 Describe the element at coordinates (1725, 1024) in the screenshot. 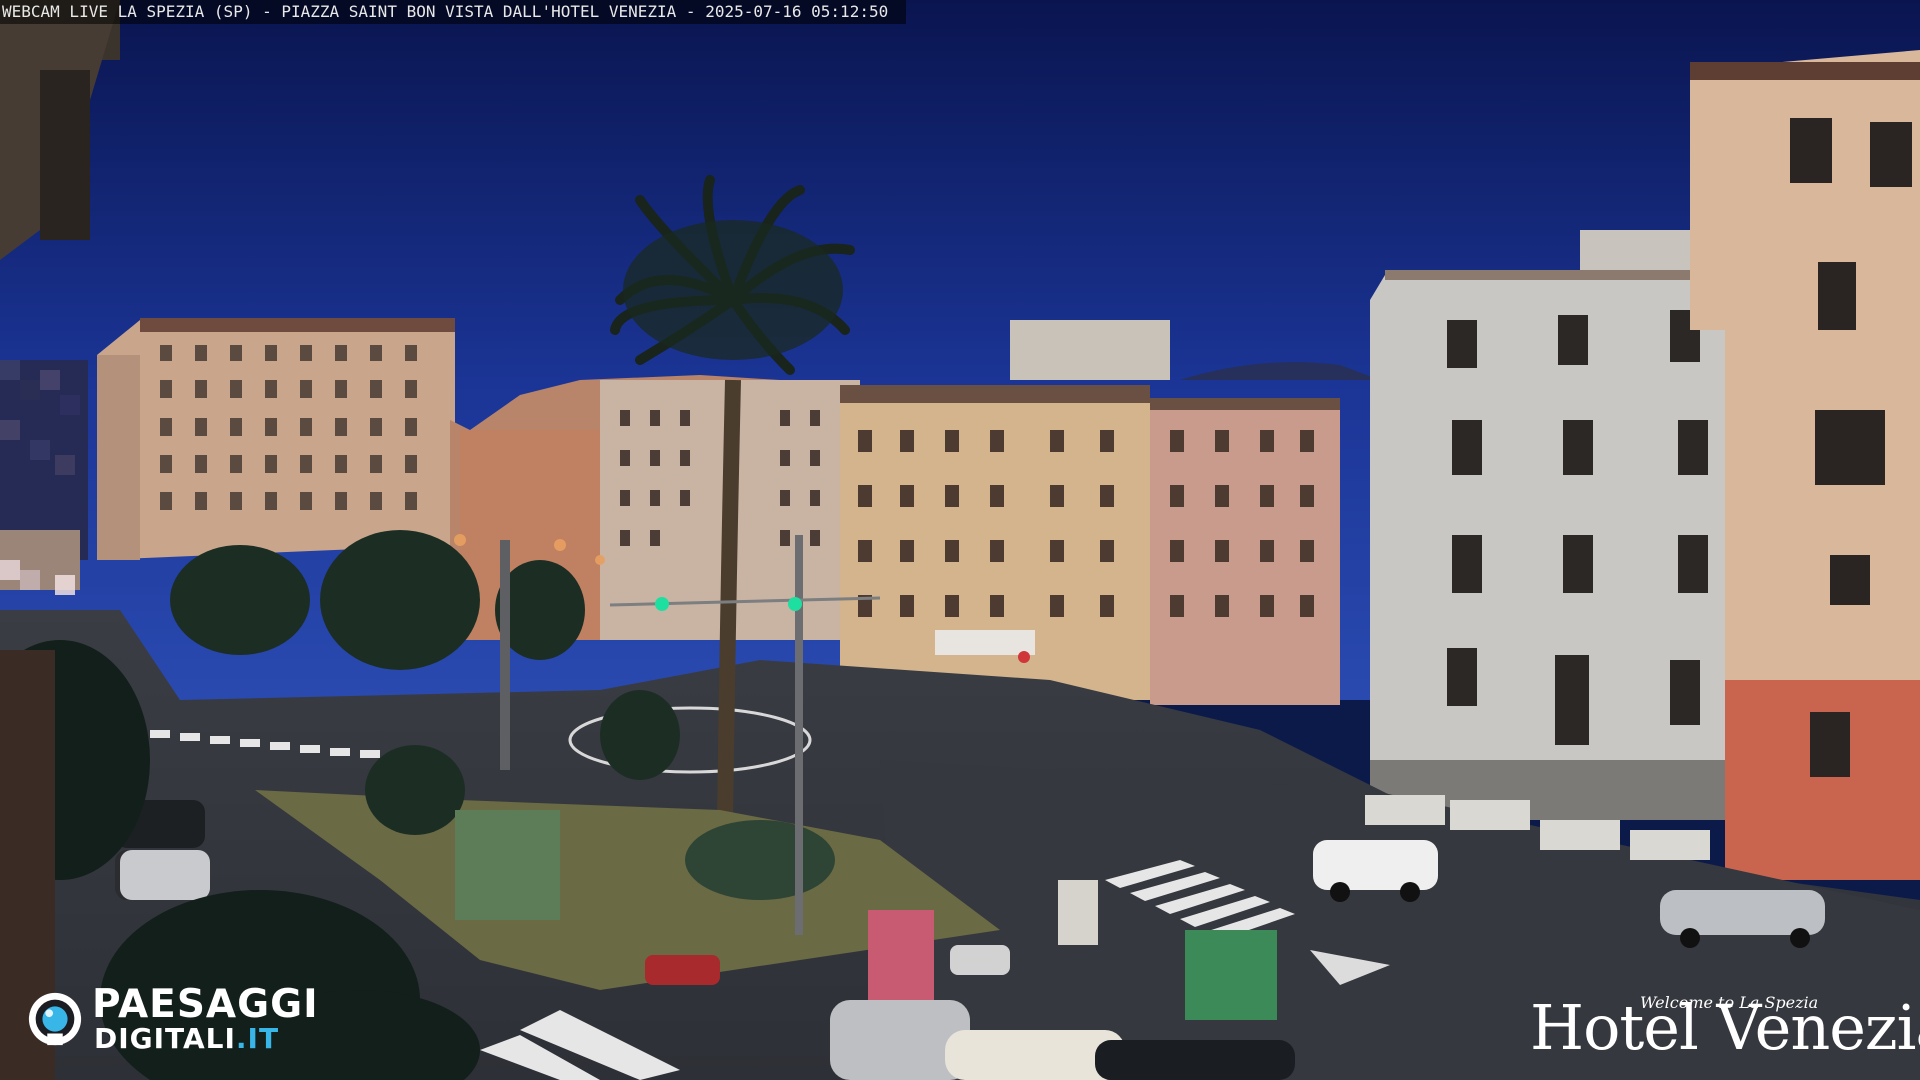

I see `hotel-venezia-logo: Hotel Venezia Welcome to La Spezia` at that location.